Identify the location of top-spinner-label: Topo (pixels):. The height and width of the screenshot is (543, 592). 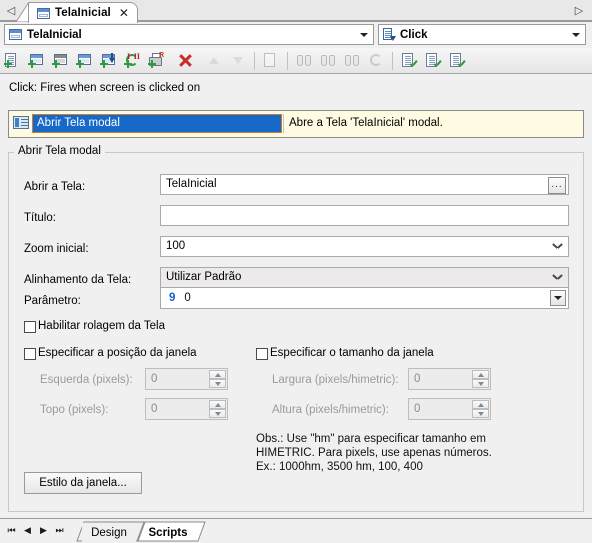
(74, 410).